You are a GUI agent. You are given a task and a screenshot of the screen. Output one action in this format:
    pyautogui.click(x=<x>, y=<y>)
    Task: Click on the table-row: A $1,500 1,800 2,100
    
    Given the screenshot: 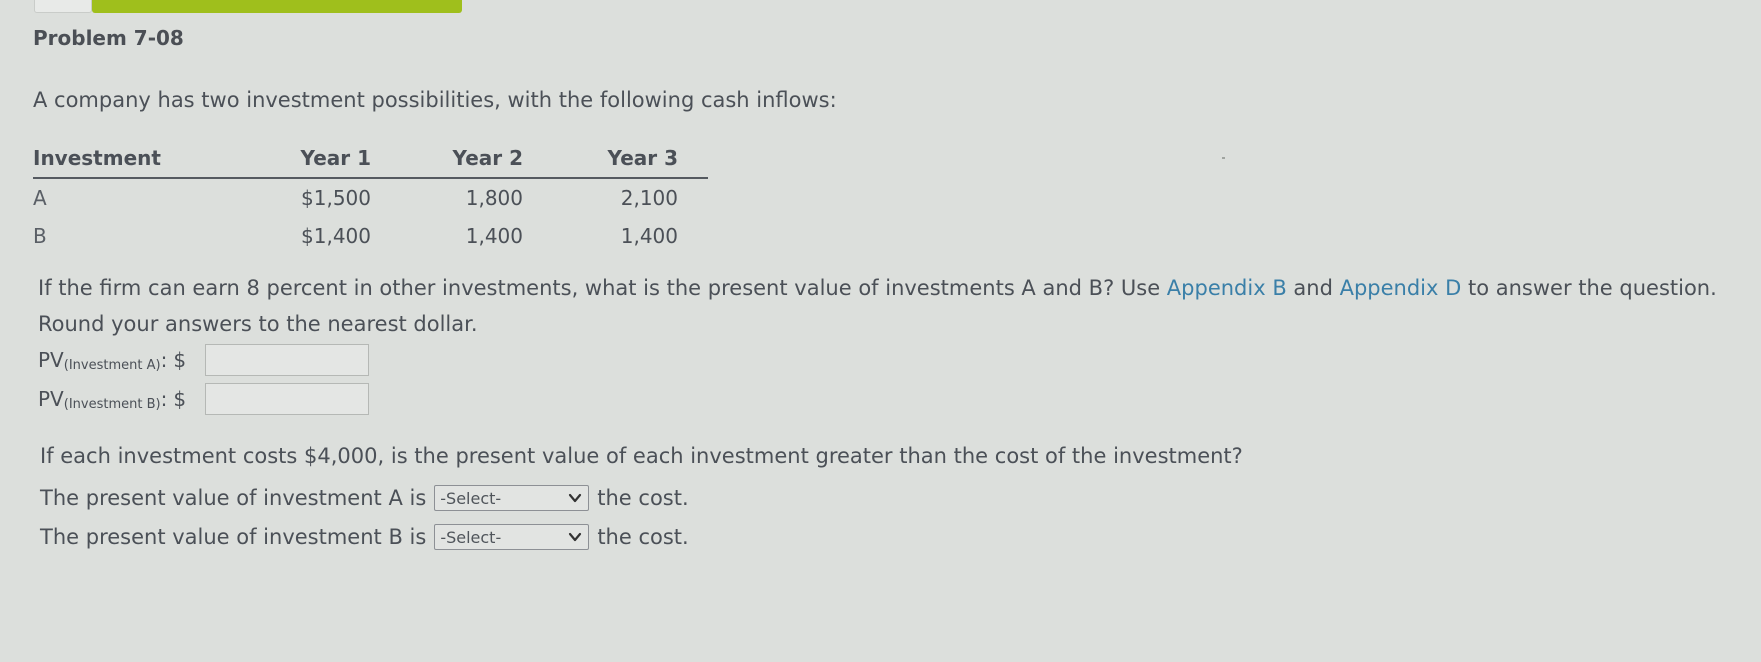 What is the action you would take?
    pyautogui.click(x=370, y=197)
    